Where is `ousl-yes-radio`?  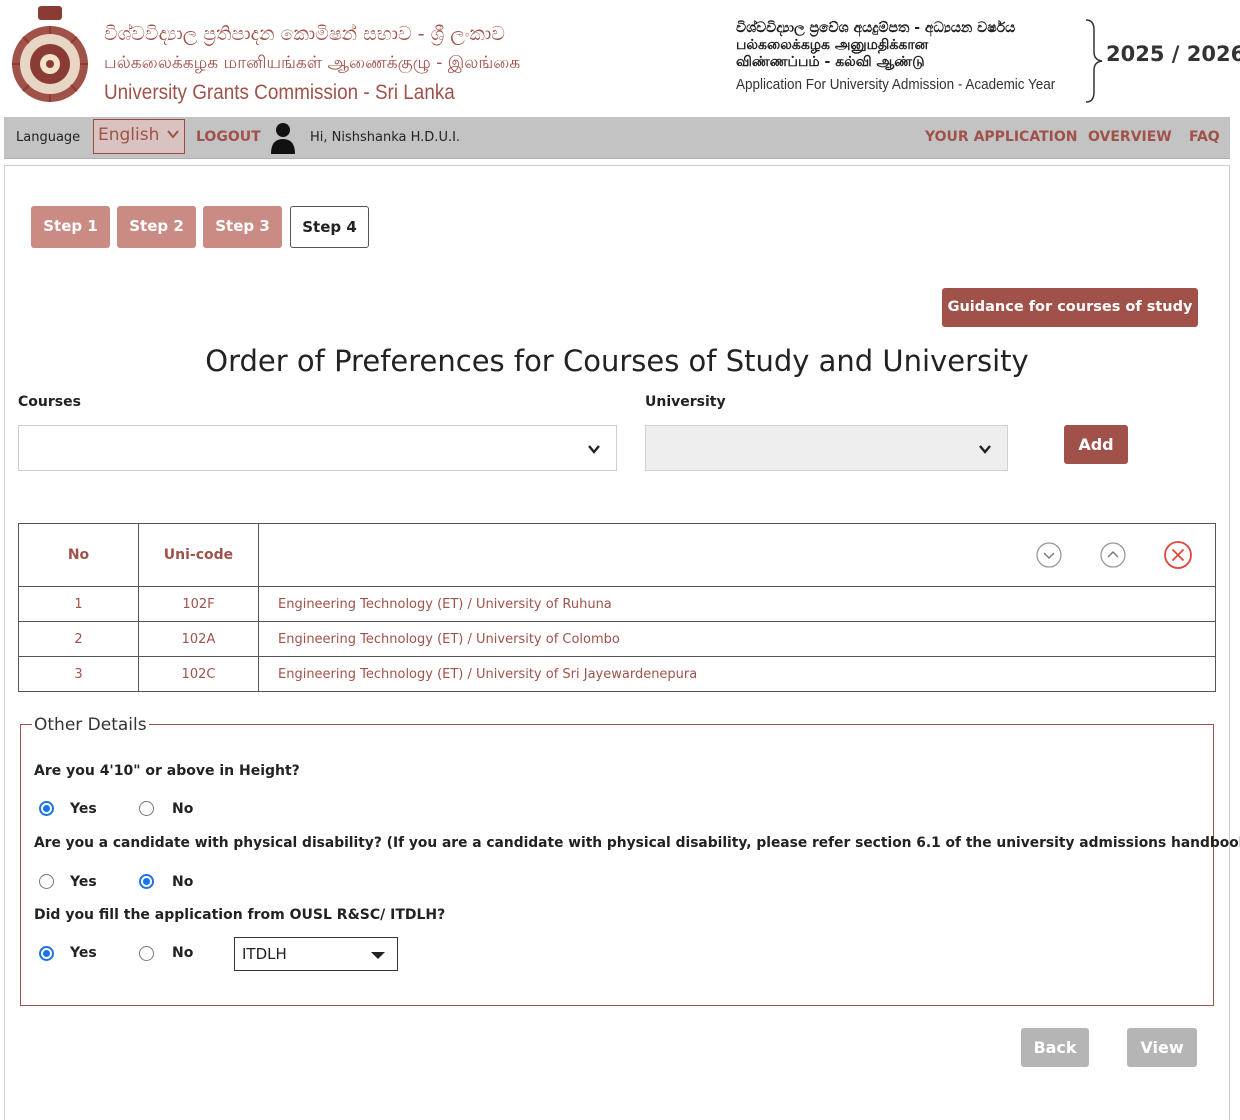
ousl-yes-radio is located at coordinates (46, 953).